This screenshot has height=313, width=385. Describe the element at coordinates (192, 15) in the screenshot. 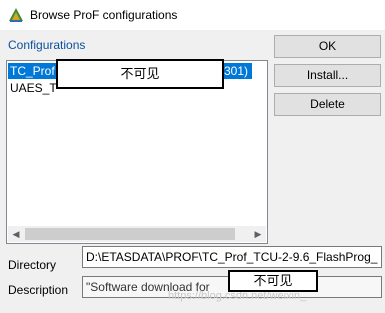

I see `title-bar: Browse ProF configurations` at that location.